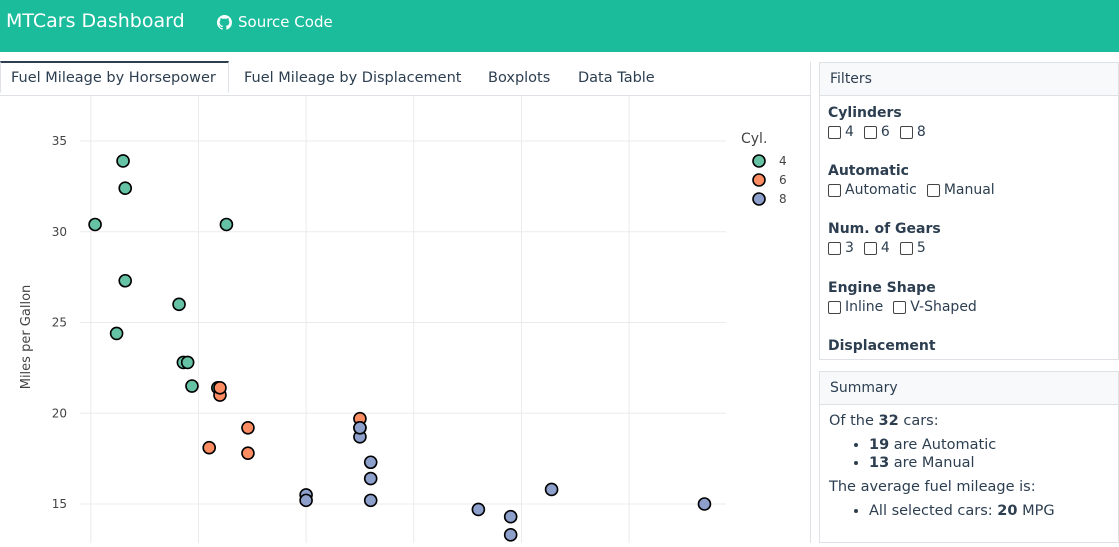 The height and width of the screenshot is (547, 1119). I want to click on list-item-manual: 13 are Manual, so click(989, 463).